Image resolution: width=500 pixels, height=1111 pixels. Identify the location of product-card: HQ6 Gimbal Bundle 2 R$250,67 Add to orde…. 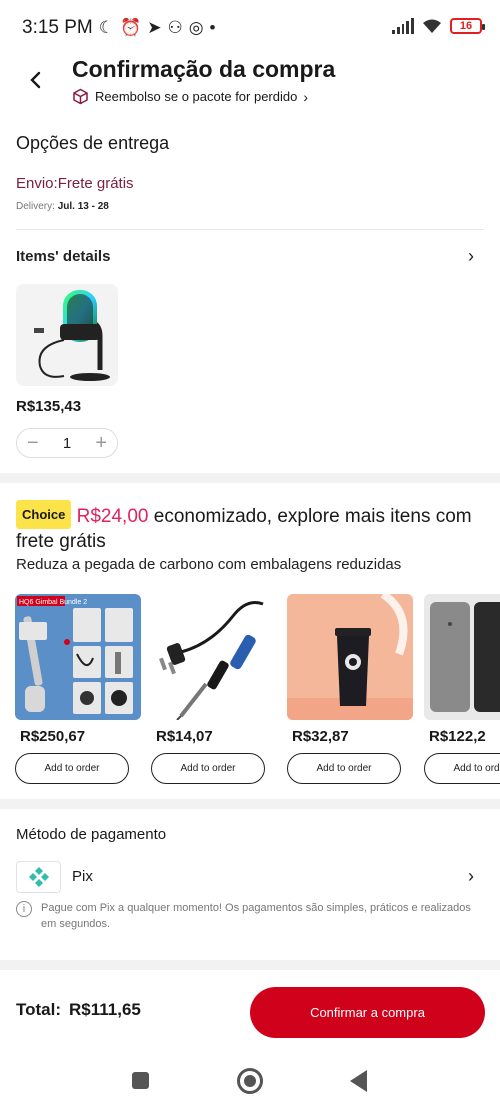
(78, 689).